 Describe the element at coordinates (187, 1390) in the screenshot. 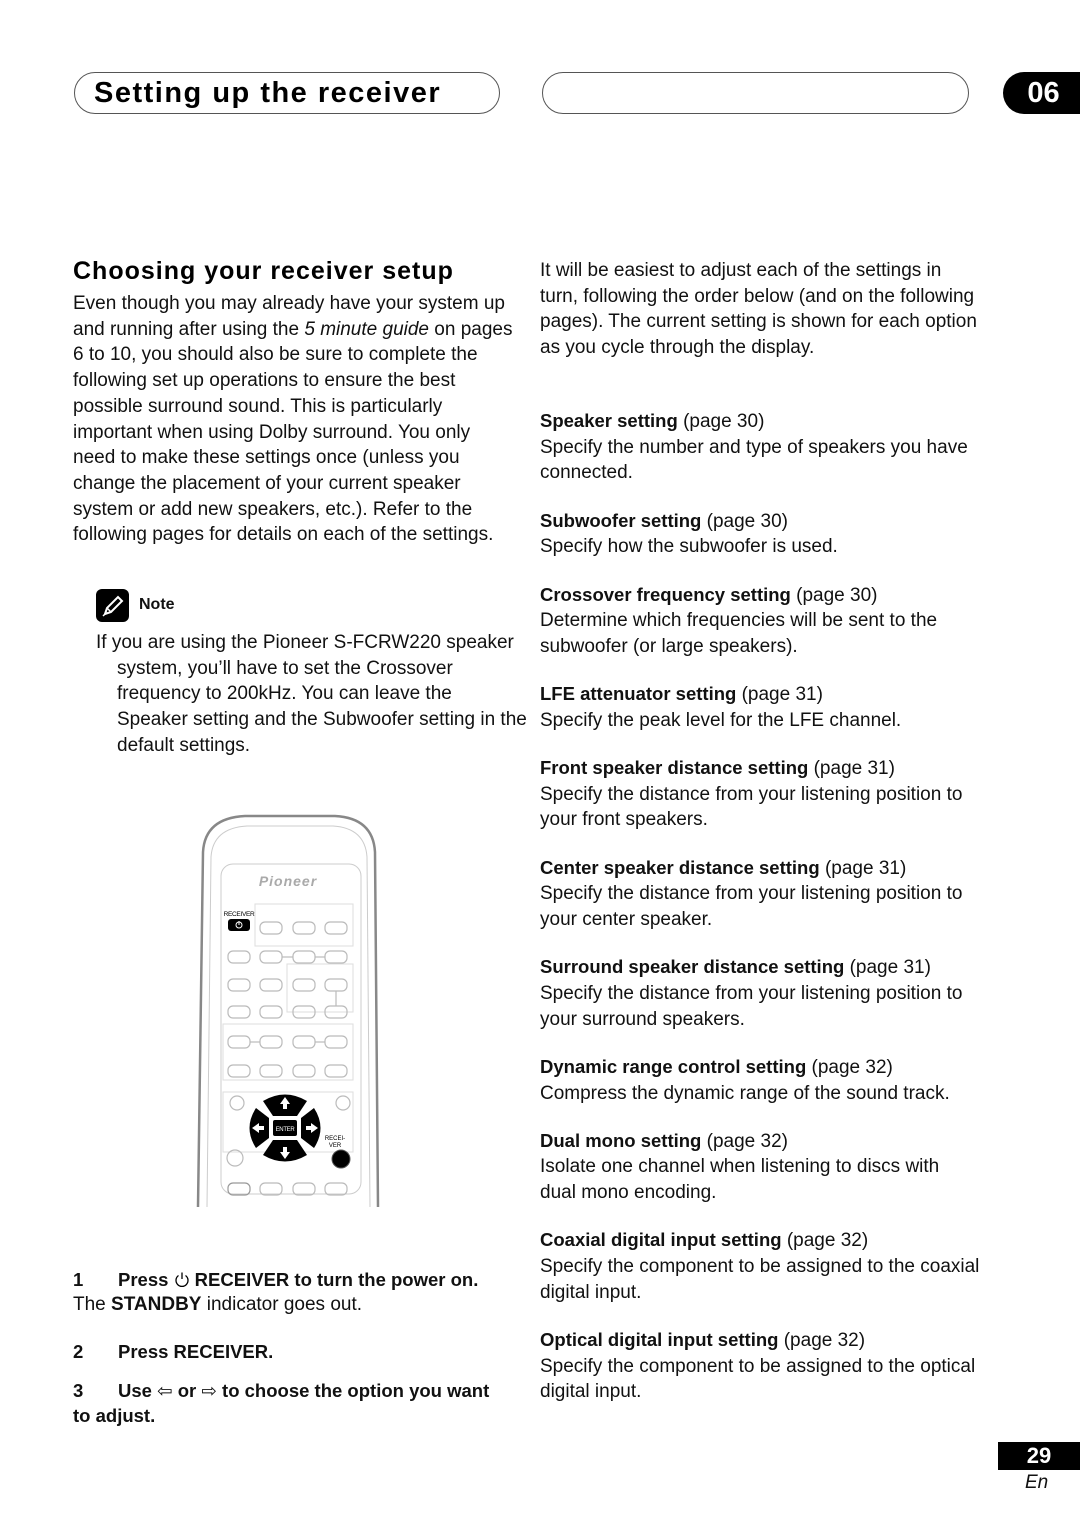

I see `step-text-or: or` at that location.